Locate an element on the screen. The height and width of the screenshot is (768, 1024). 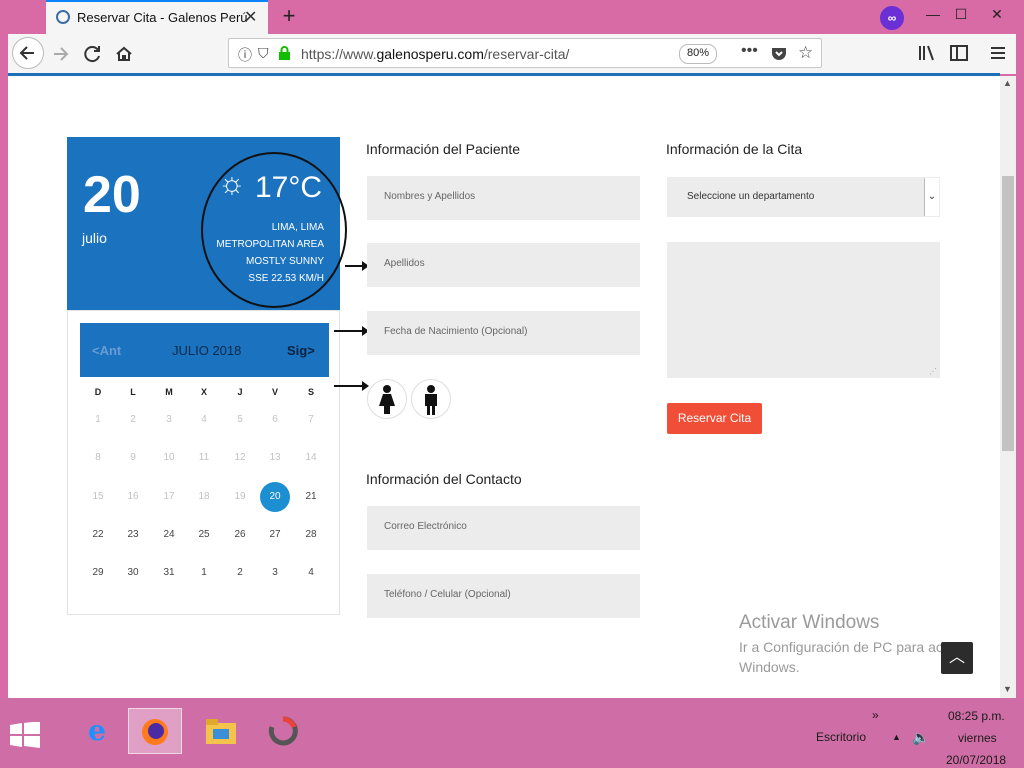
tray-expand-icon: » is located at coordinates (875, 715).